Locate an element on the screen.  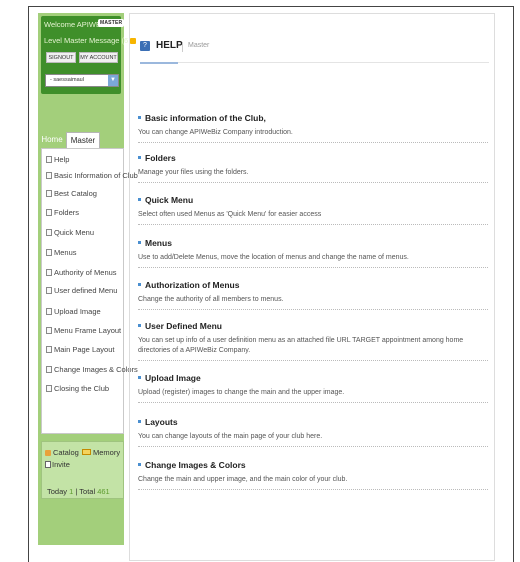
section-title: Layouts is located at coordinates (161, 422).